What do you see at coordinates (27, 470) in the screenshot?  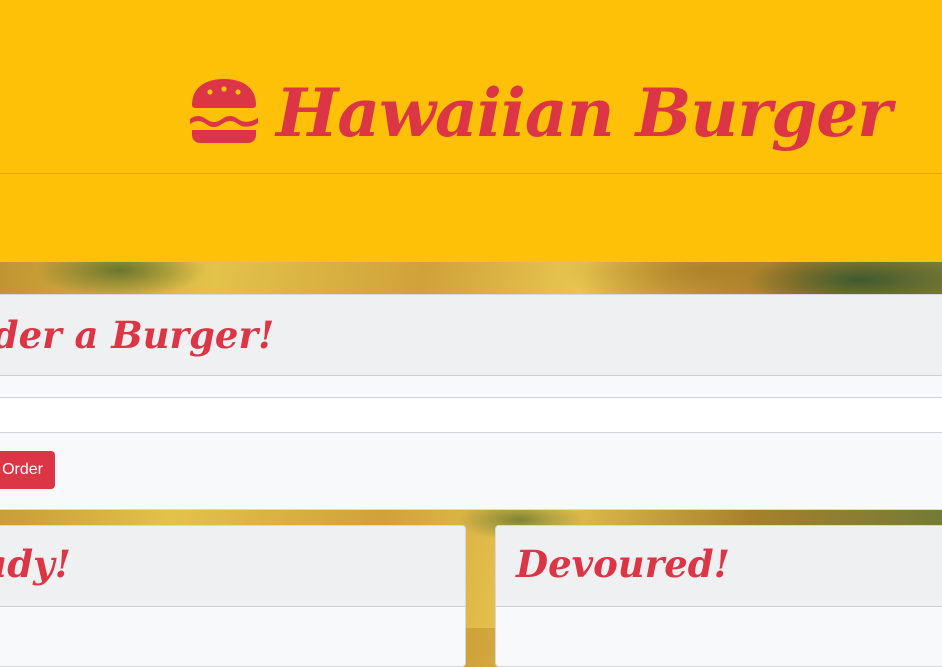 I see `order-button: Order` at bounding box center [27, 470].